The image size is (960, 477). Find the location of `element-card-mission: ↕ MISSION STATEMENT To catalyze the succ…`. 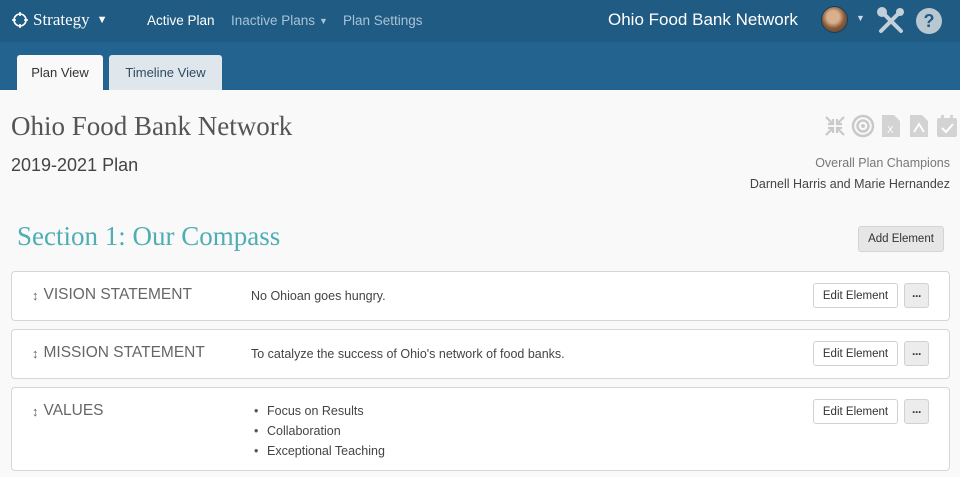

element-card-mission: ↕ MISSION STATEMENT To catalyze the succ… is located at coordinates (480, 354).